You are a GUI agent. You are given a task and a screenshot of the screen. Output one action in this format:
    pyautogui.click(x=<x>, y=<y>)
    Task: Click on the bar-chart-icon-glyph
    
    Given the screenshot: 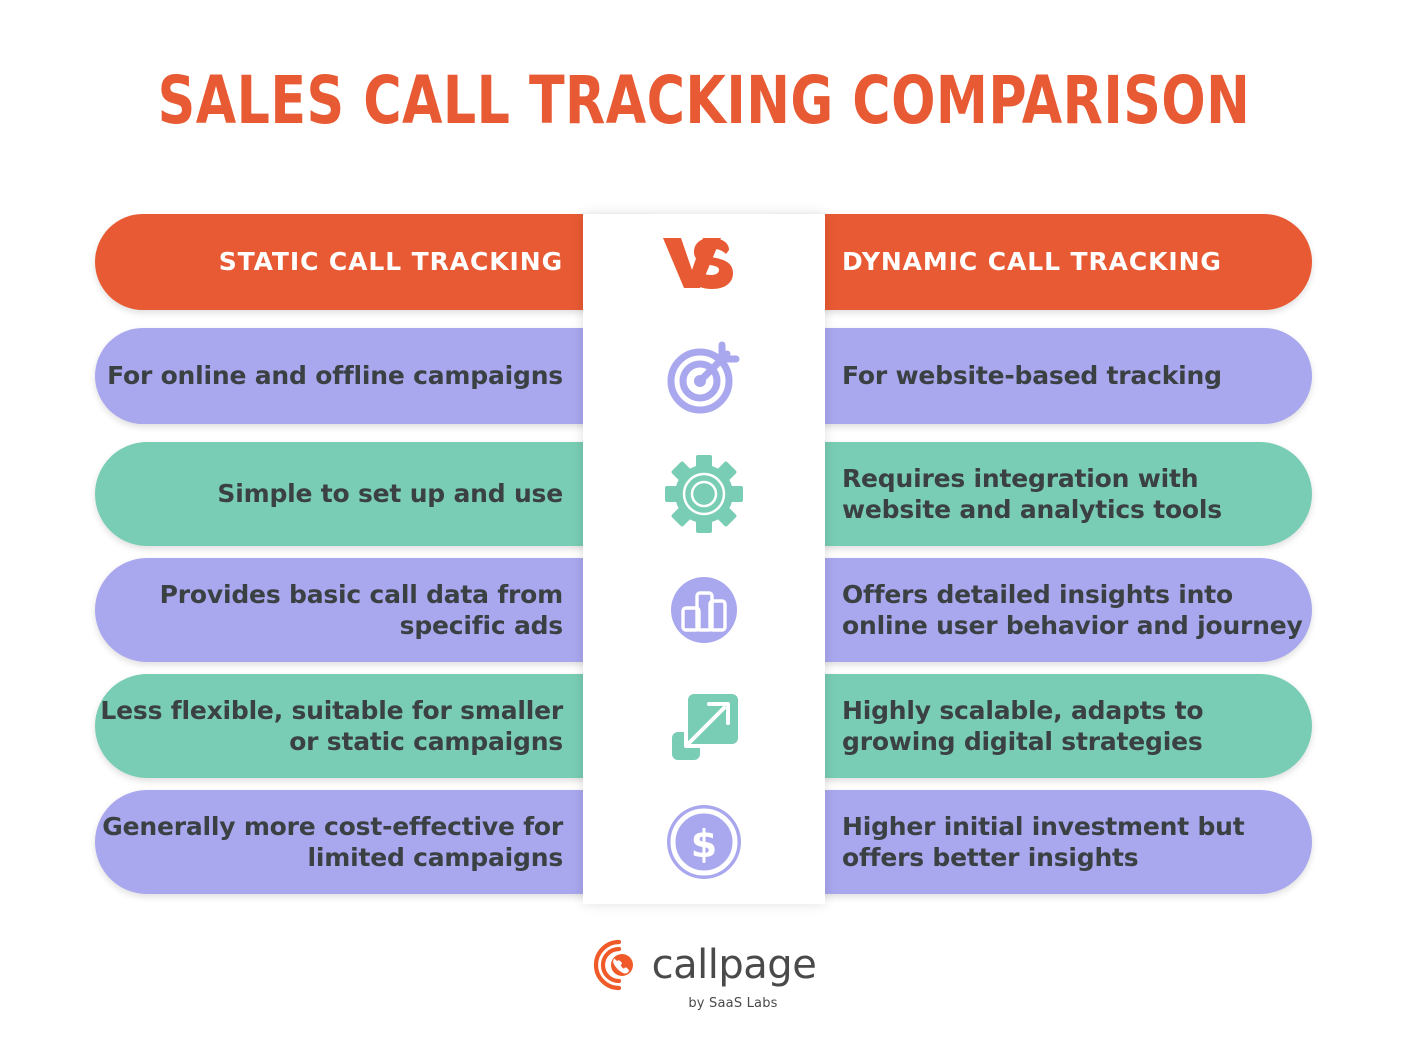 What is the action you would take?
    pyautogui.click(x=704, y=610)
    